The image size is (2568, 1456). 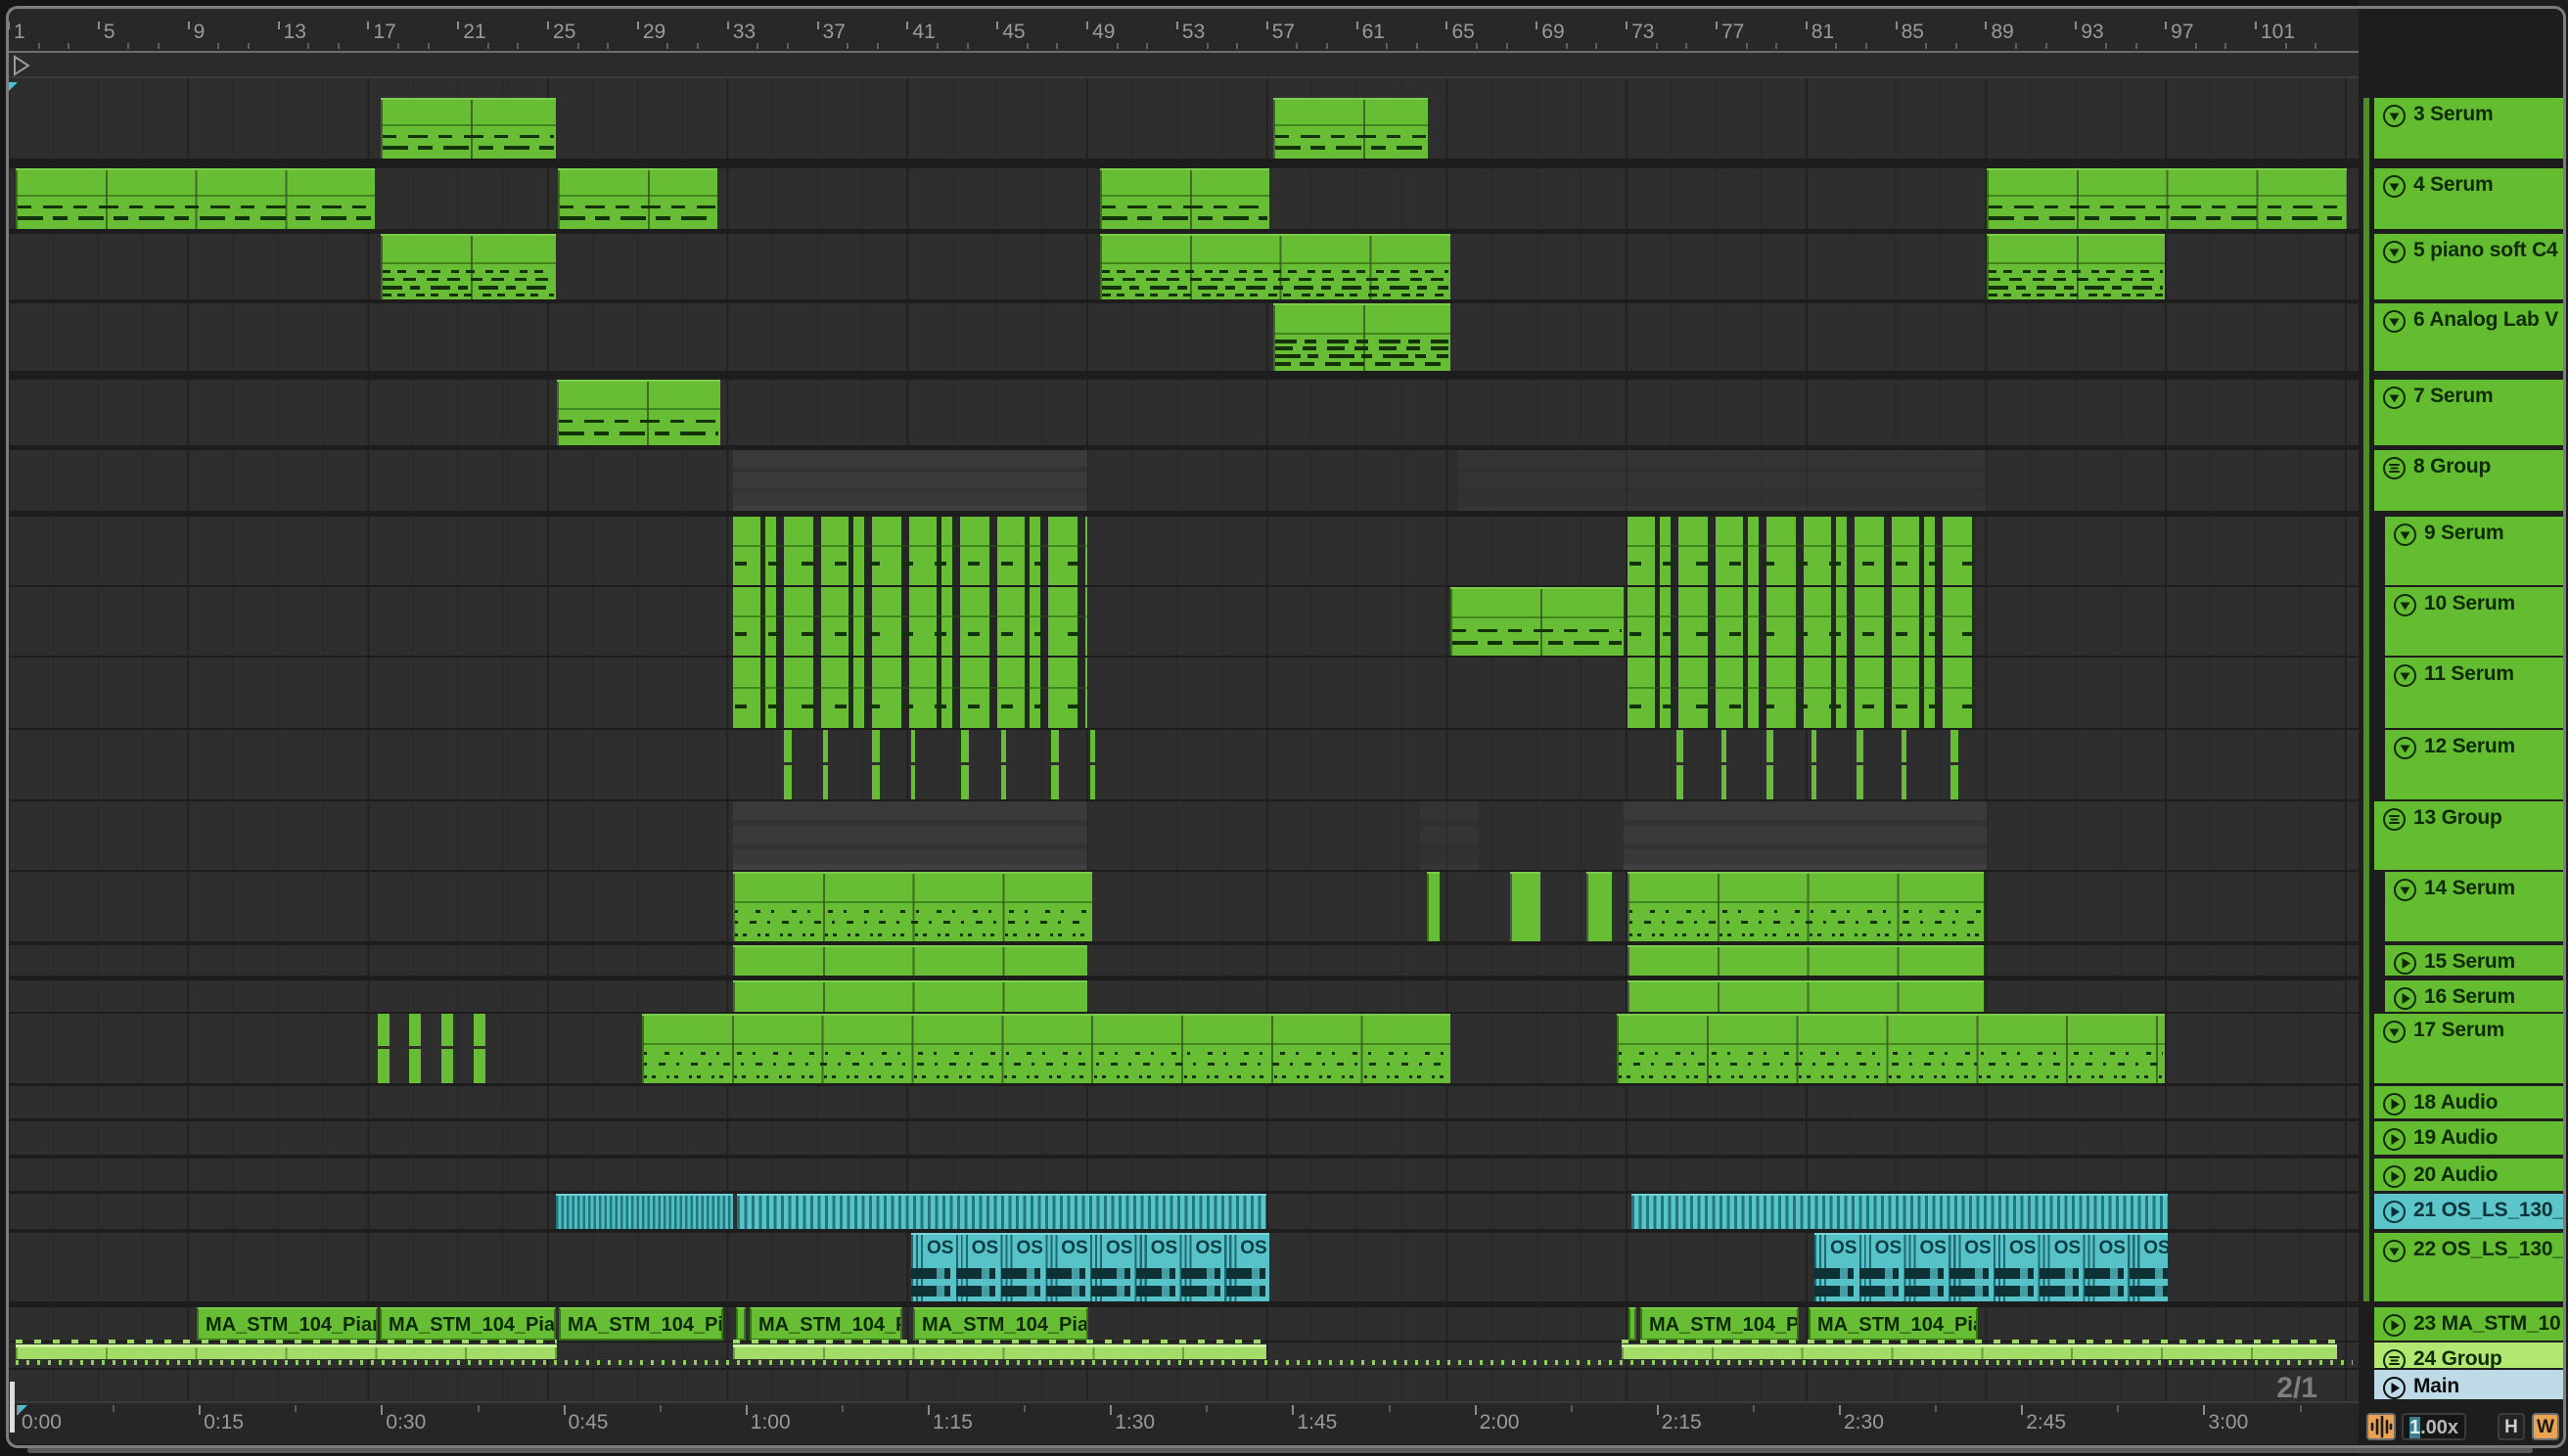 What do you see at coordinates (2511, 1426) in the screenshot?
I see `height-zoom-button: H` at bounding box center [2511, 1426].